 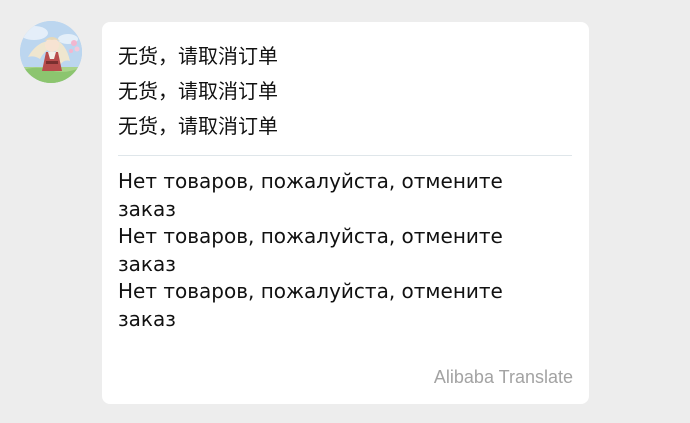 I want to click on avatar-image, so click(x=51, y=52).